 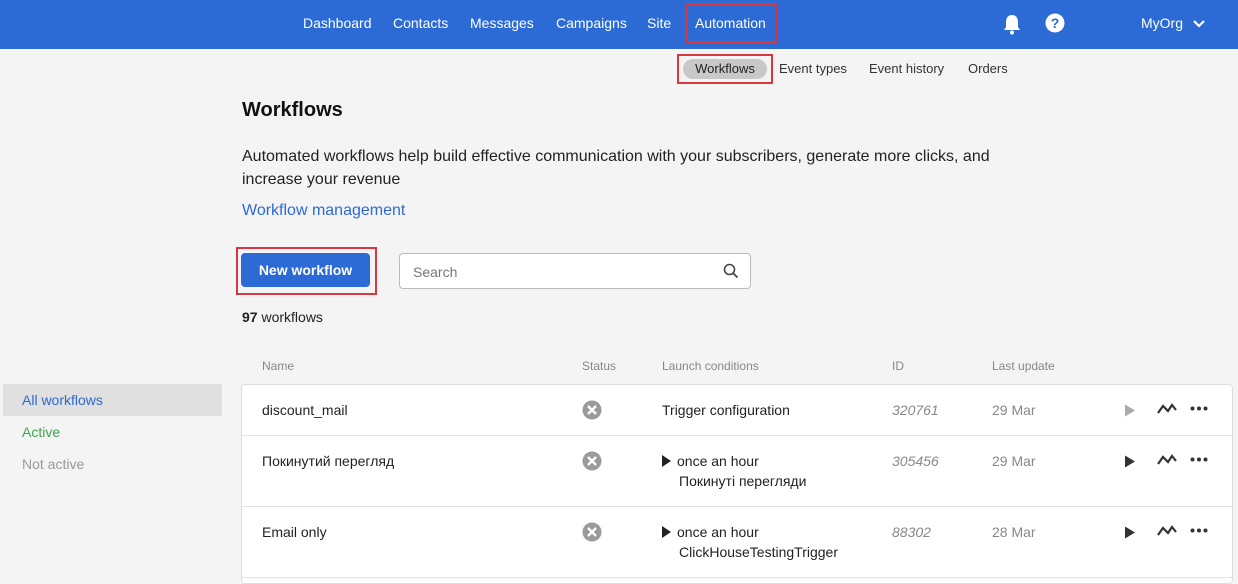 I want to click on workflow-name: Email only, so click(x=294, y=532).